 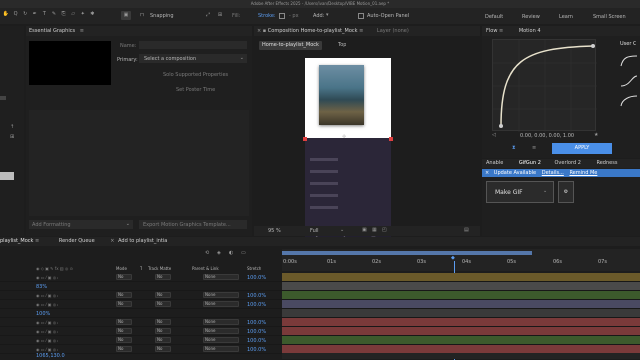 I want to click on star-icon: ★, so click(x=596, y=135).